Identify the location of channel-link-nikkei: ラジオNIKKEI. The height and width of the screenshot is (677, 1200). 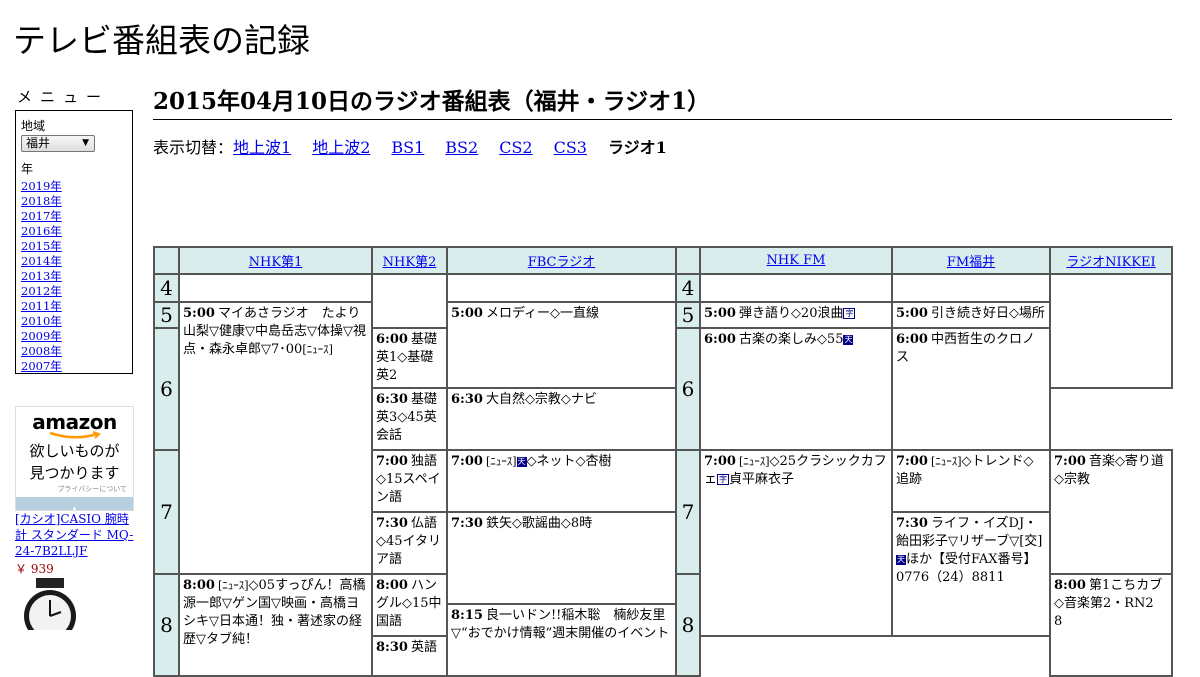
(1110, 262).